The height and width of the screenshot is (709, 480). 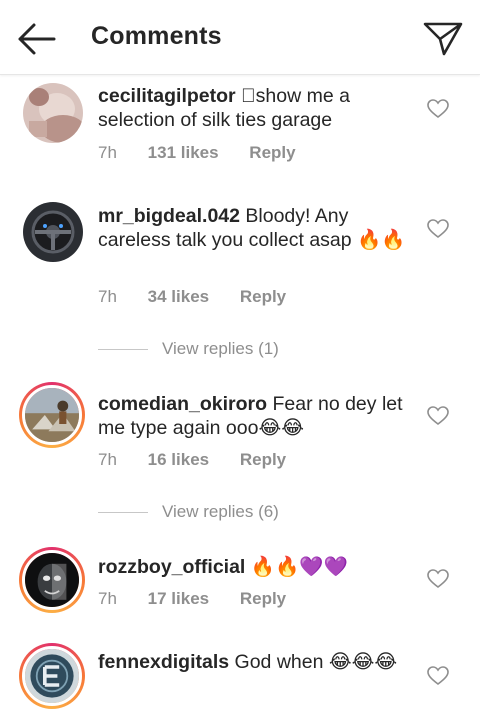 What do you see at coordinates (156, 36) in the screenshot?
I see `page-title: Comments` at bounding box center [156, 36].